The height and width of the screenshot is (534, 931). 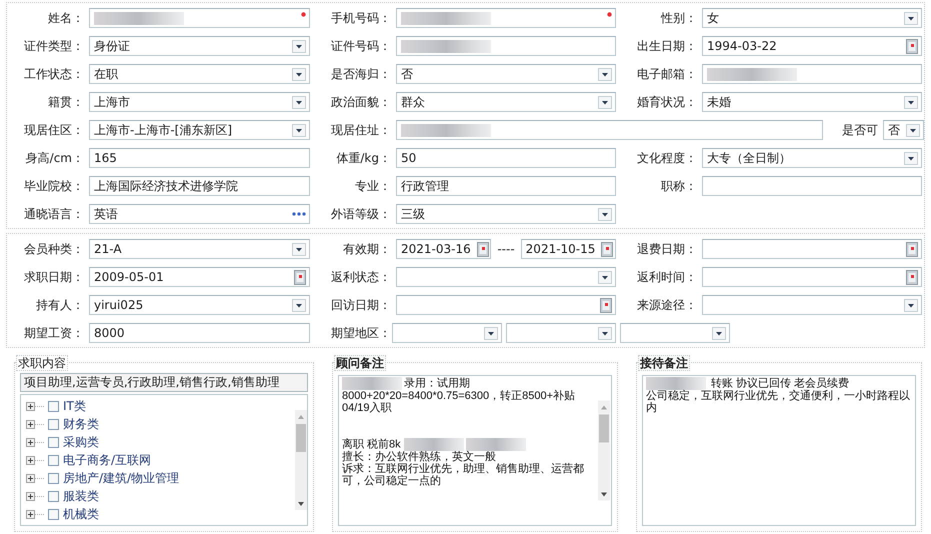 I want to click on field-label: 有效期：, so click(x=366, y=249).